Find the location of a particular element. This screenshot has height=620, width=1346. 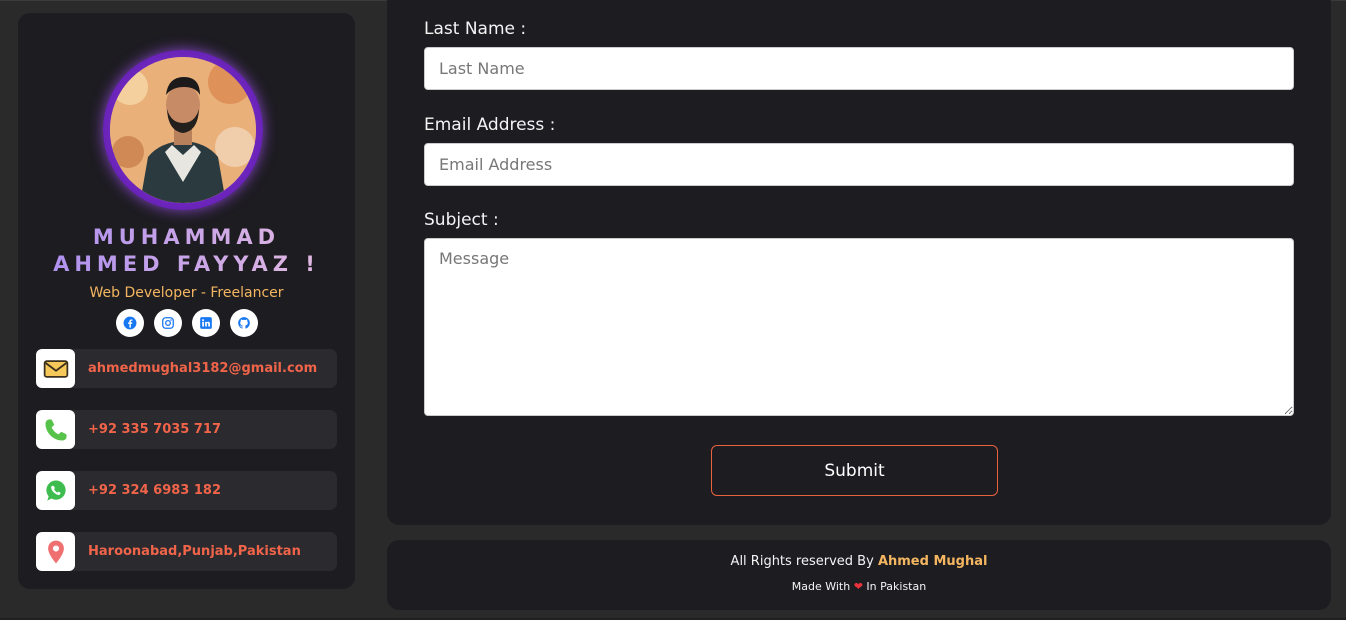

footer-made-with: Made With ❤ In Pakistan is located at coordinates (859, 586).